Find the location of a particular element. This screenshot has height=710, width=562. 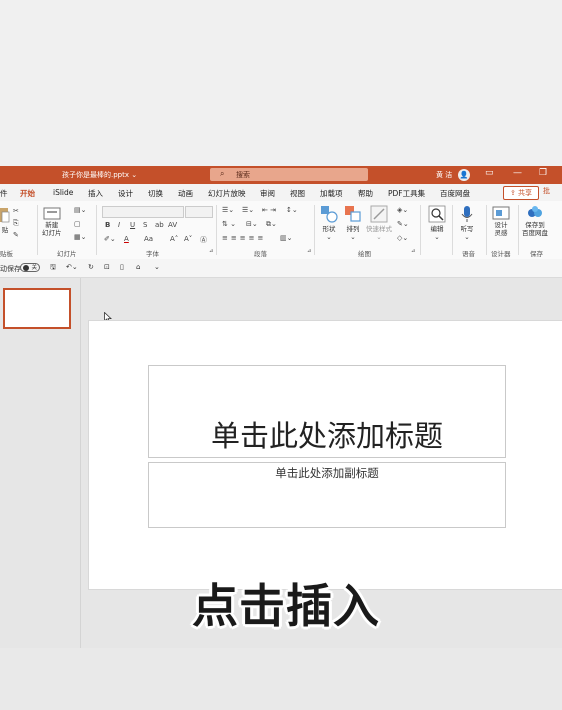

clipboard-group-label: 贴板 is located at coordinates (6, 254).